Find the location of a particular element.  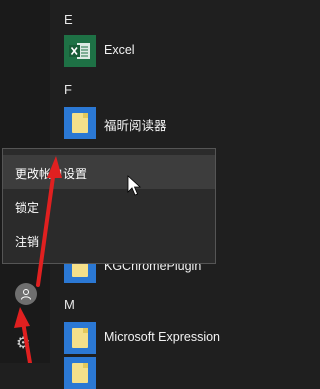

app-foxit-reader: 福昕阅读器 is located at coordinates (159, 123).